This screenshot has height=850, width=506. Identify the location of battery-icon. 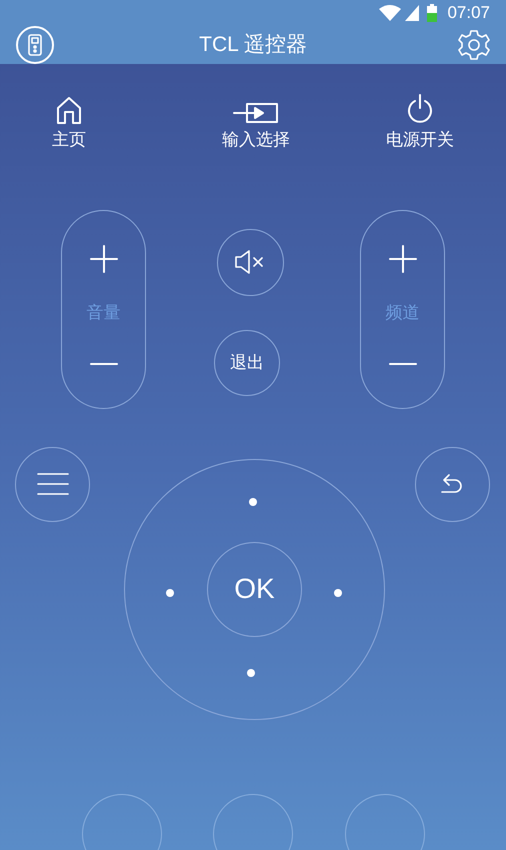
(432, 13).